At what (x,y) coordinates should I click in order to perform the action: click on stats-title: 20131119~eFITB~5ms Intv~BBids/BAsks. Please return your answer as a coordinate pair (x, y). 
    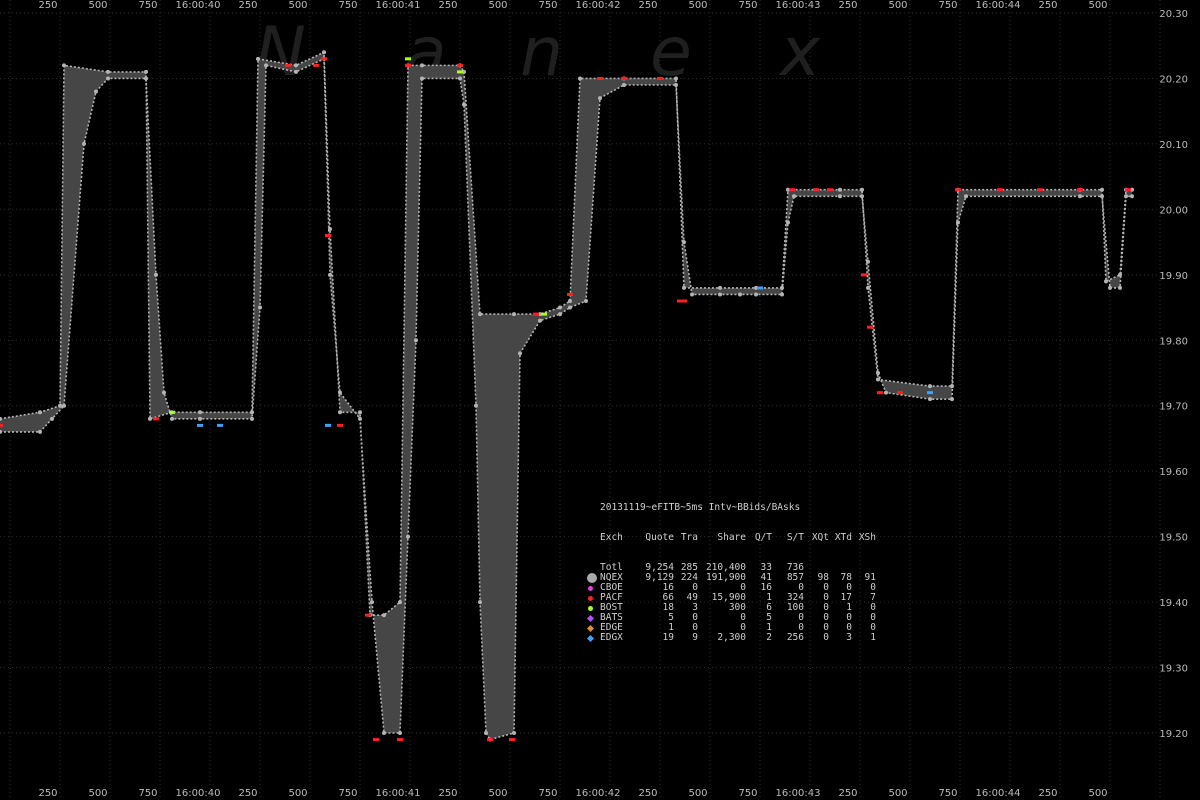
    Looking at the image, I should click on (700, 507).